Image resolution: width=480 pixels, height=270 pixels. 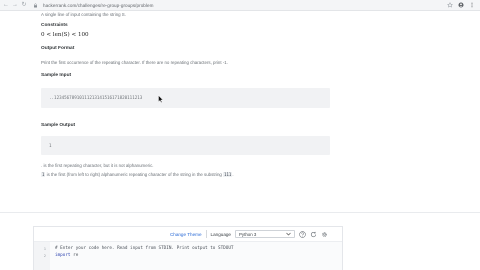 I want to click on explanation-end: ., so click(x=233, y=174).